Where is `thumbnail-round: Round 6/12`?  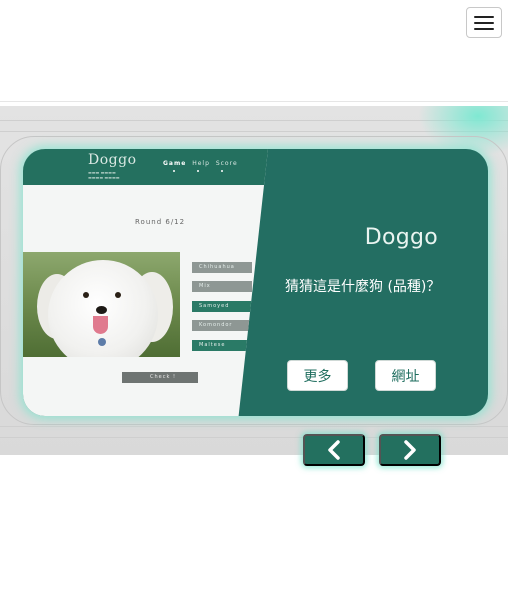 thumbnail-round: Round 6/12 is located at coordinates (160, 222).